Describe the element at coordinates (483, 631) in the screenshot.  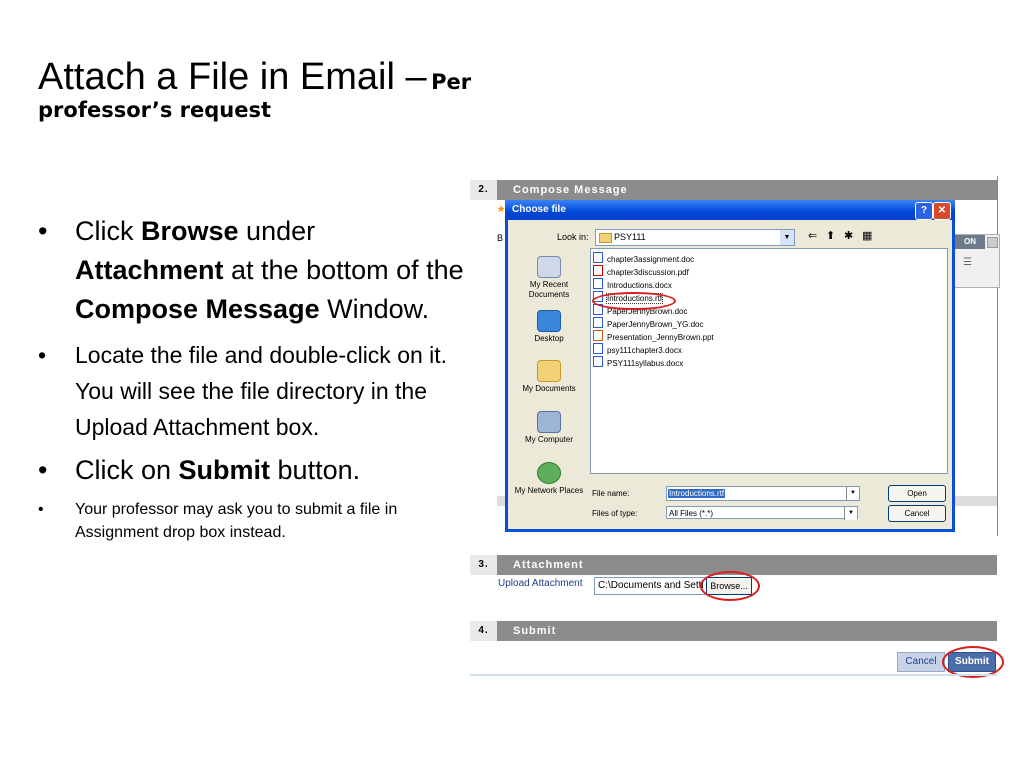
I see `section-number: 4.` at that location.